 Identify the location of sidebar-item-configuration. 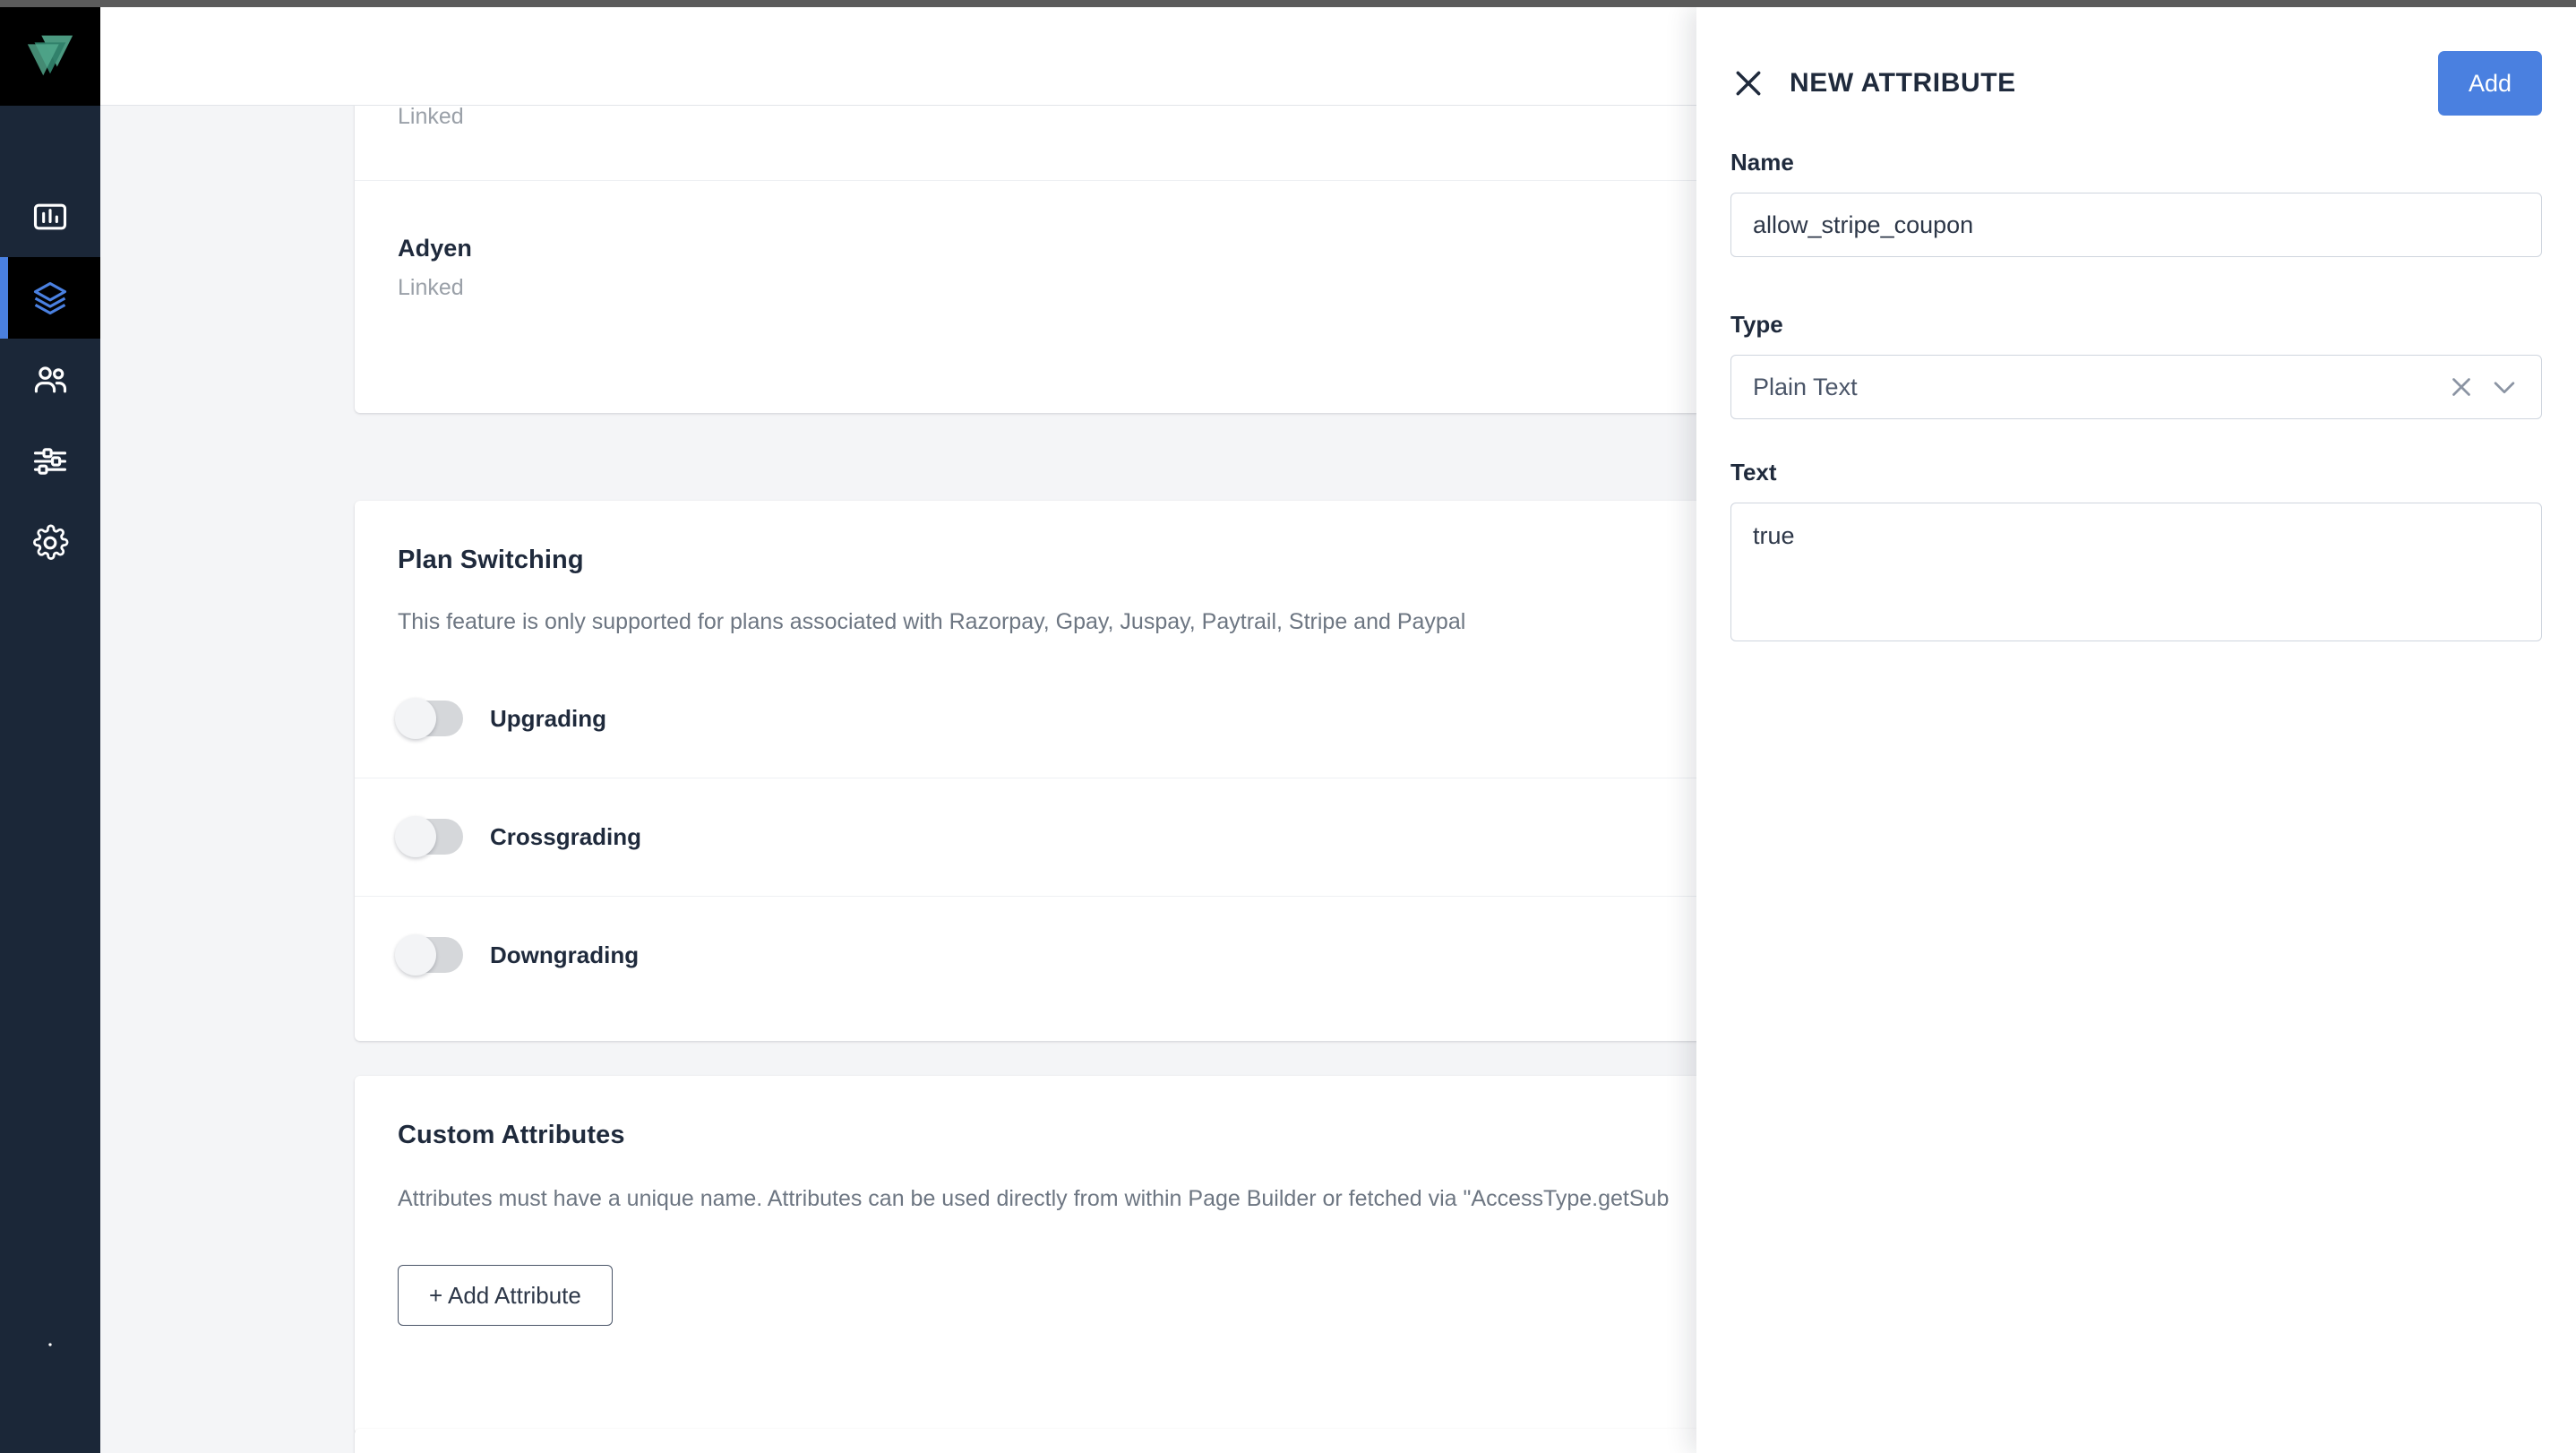
(50, 543).